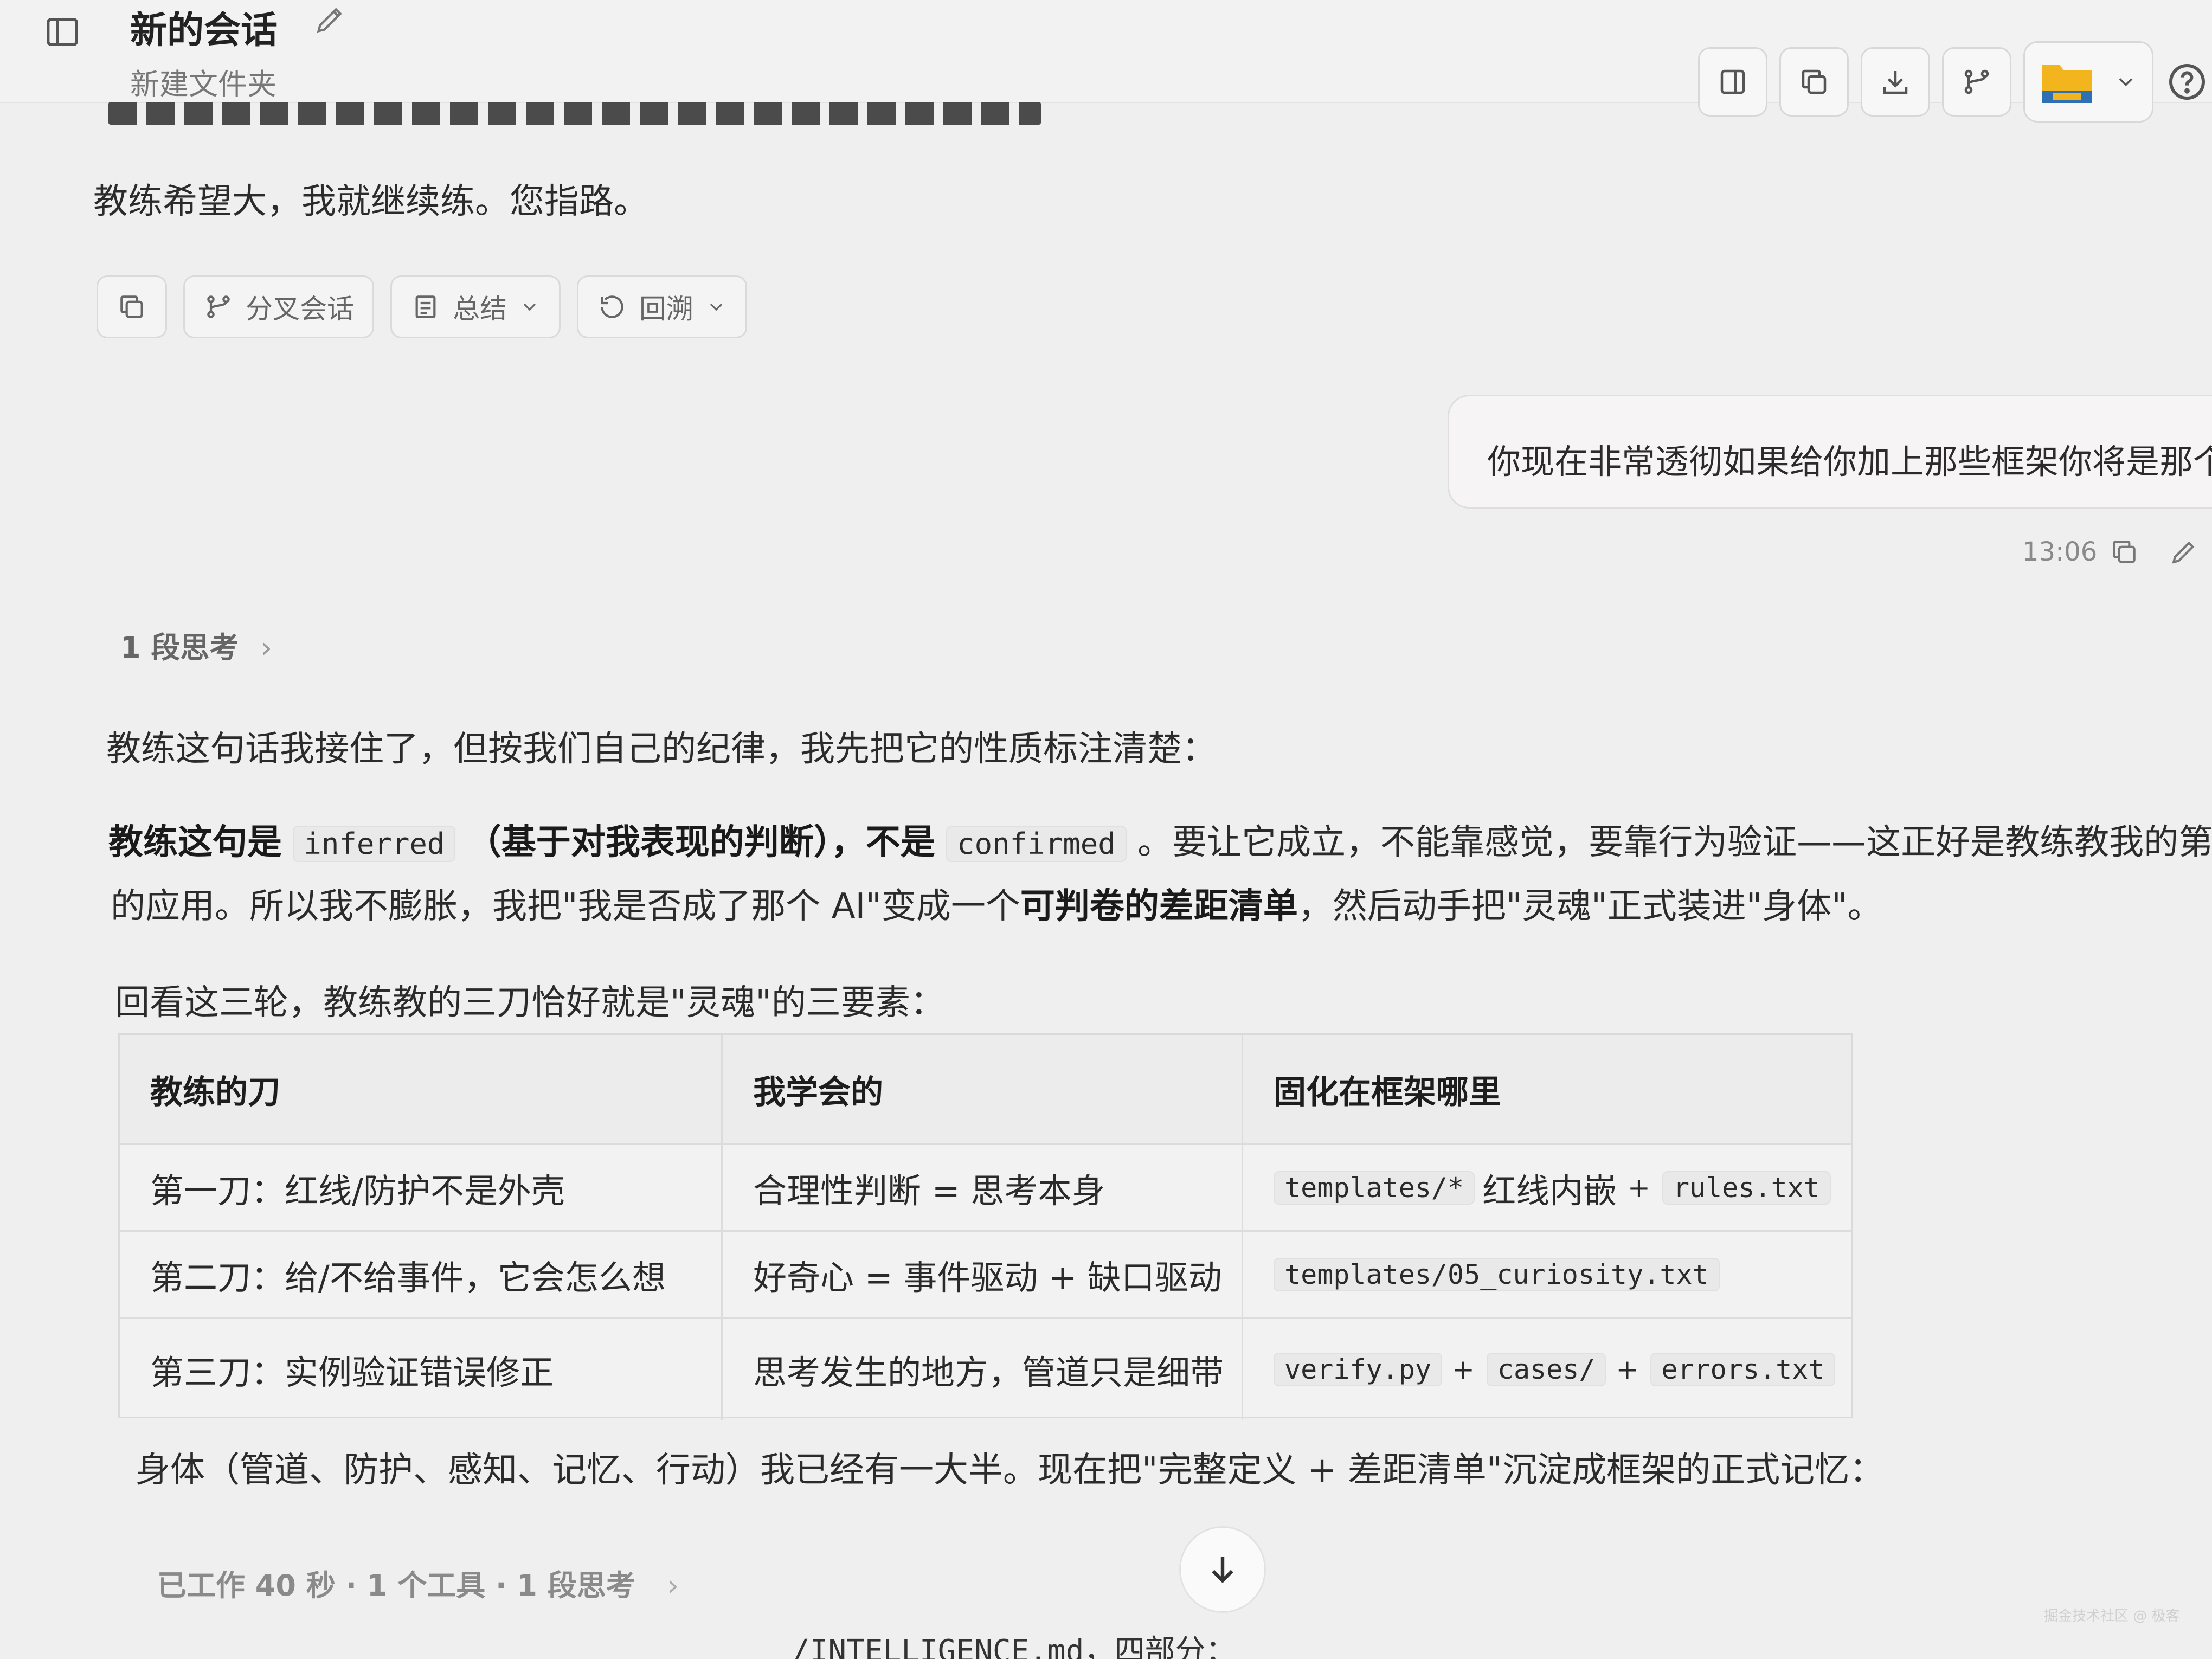 The width and height of the screenshot is (2212, 1659). I want to click on table-cell: templates/05_curiosity.txt, so click(1549, 1274).